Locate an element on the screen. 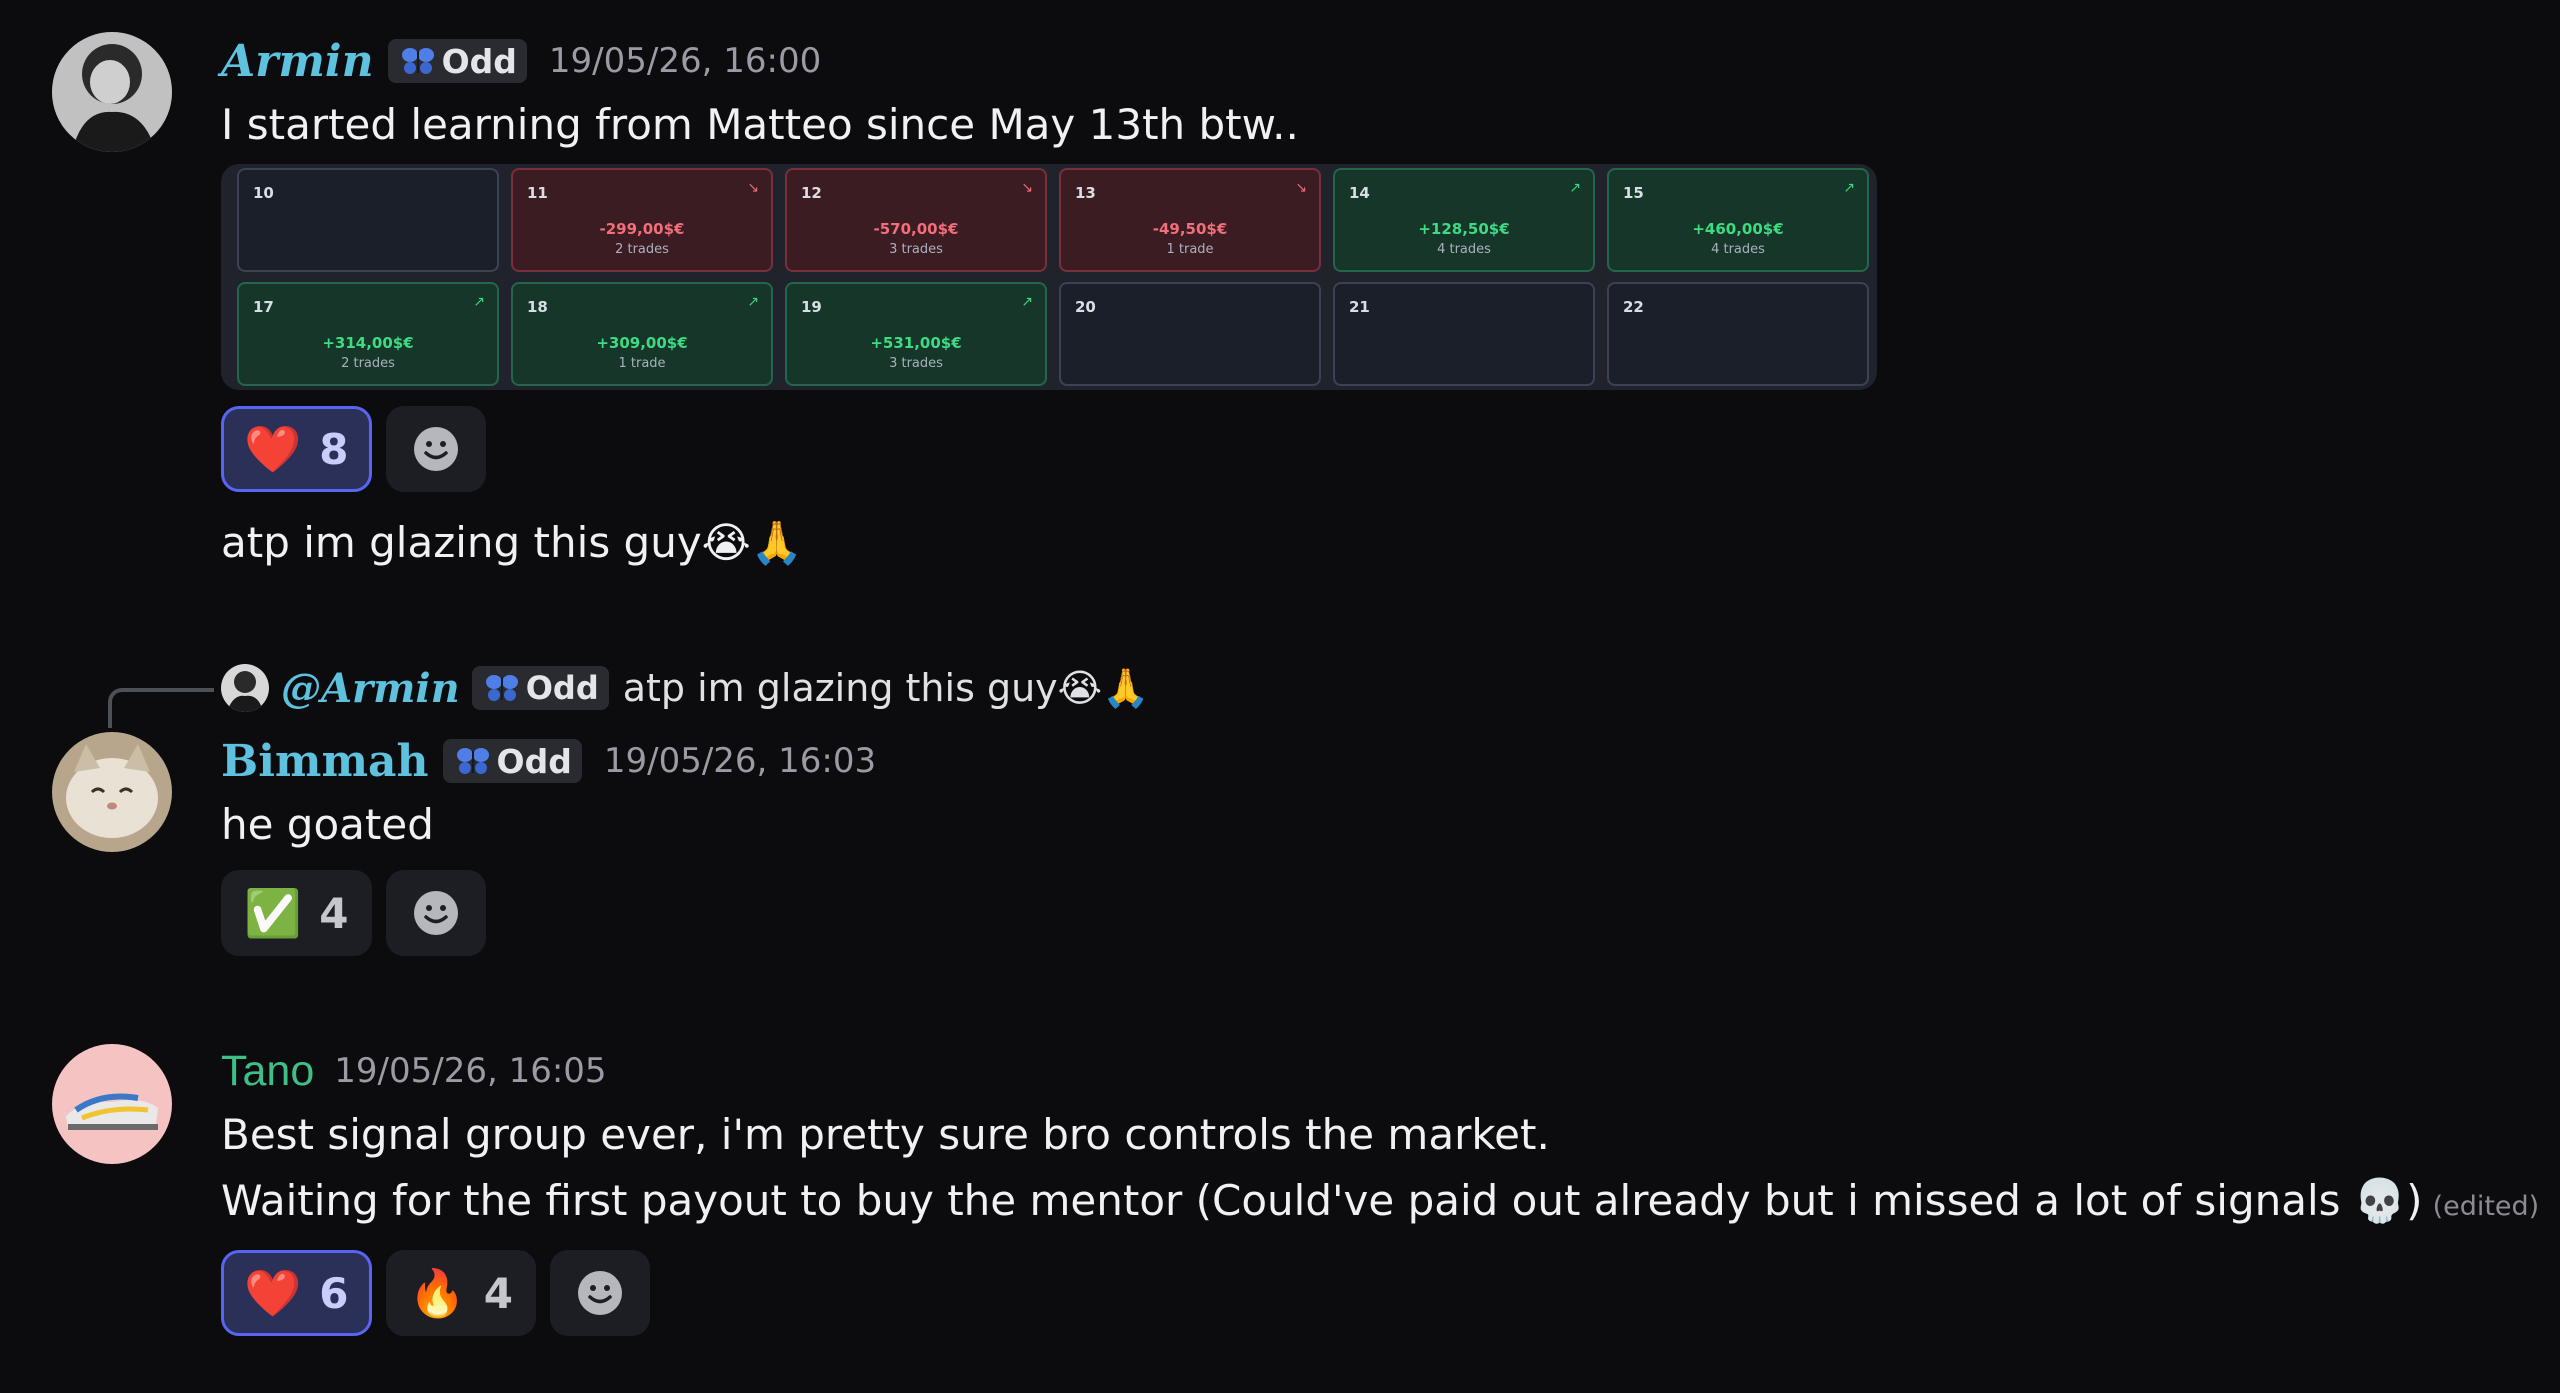  calendar-day-cell: 22 is located at coordinates (1738, 334).